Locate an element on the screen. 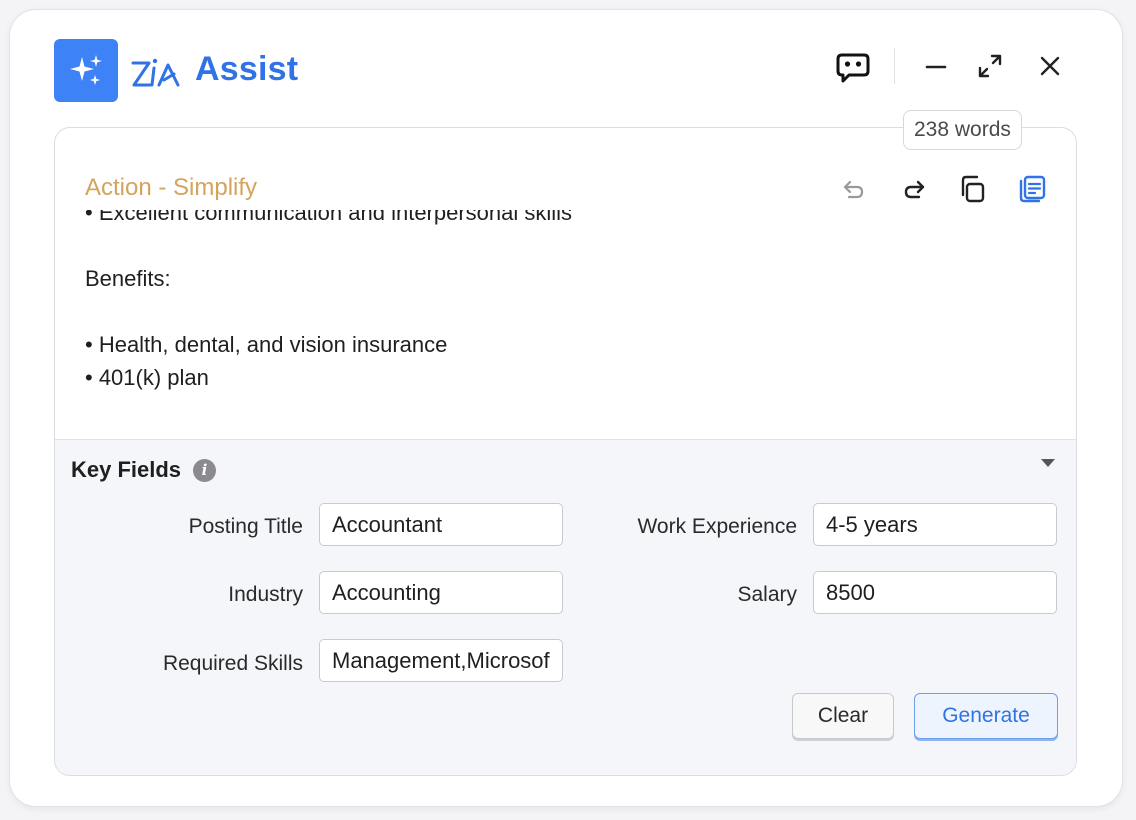 The height and width of the screenshot is (820, 1136). chat-bot-icon is located at coordinates (853, 67).